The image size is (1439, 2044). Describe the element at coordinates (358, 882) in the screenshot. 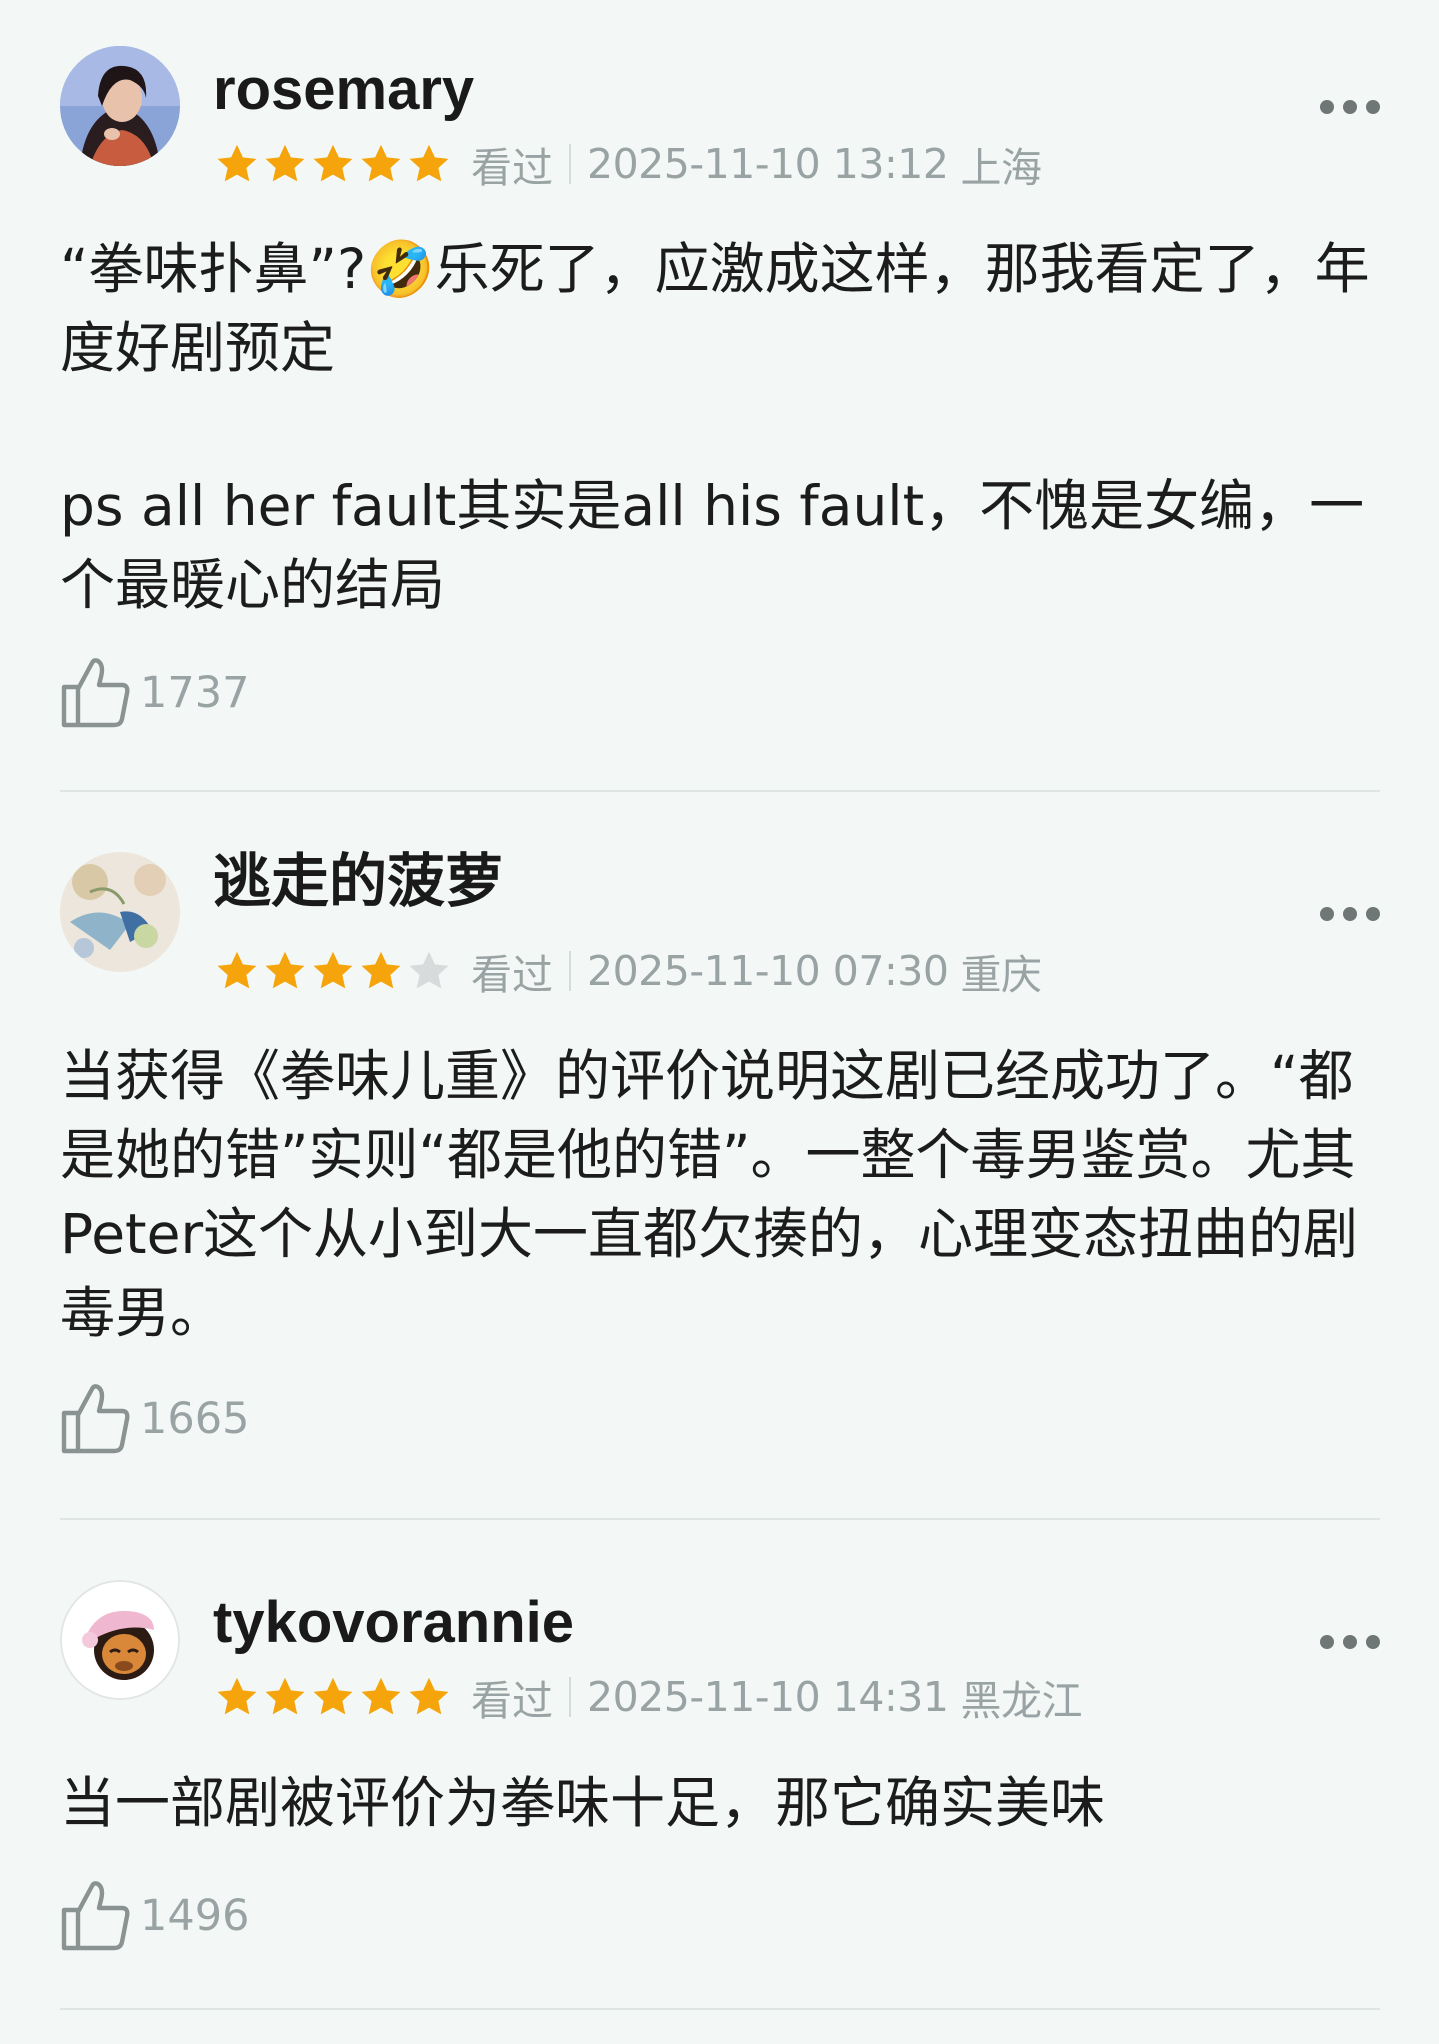

I see `username: 逃走的菠萝` at that location.